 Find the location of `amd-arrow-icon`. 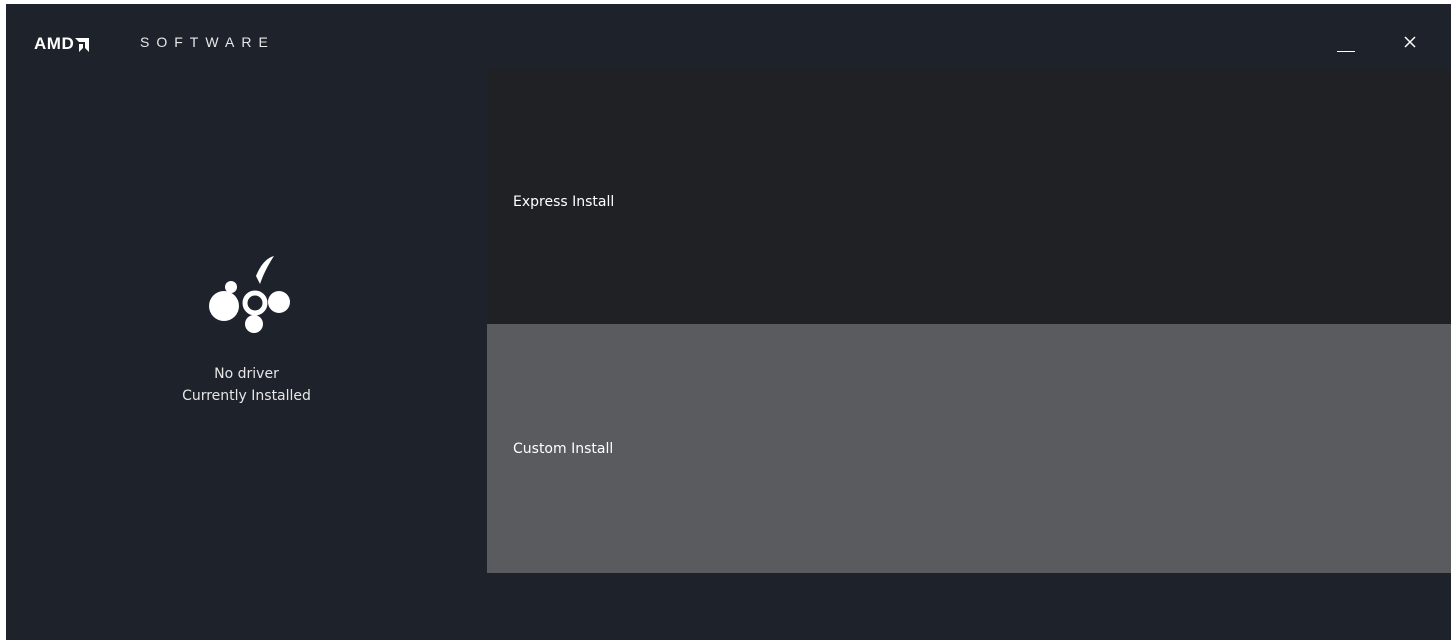

amd-arrow-icon is located at coordinates (82, 44).